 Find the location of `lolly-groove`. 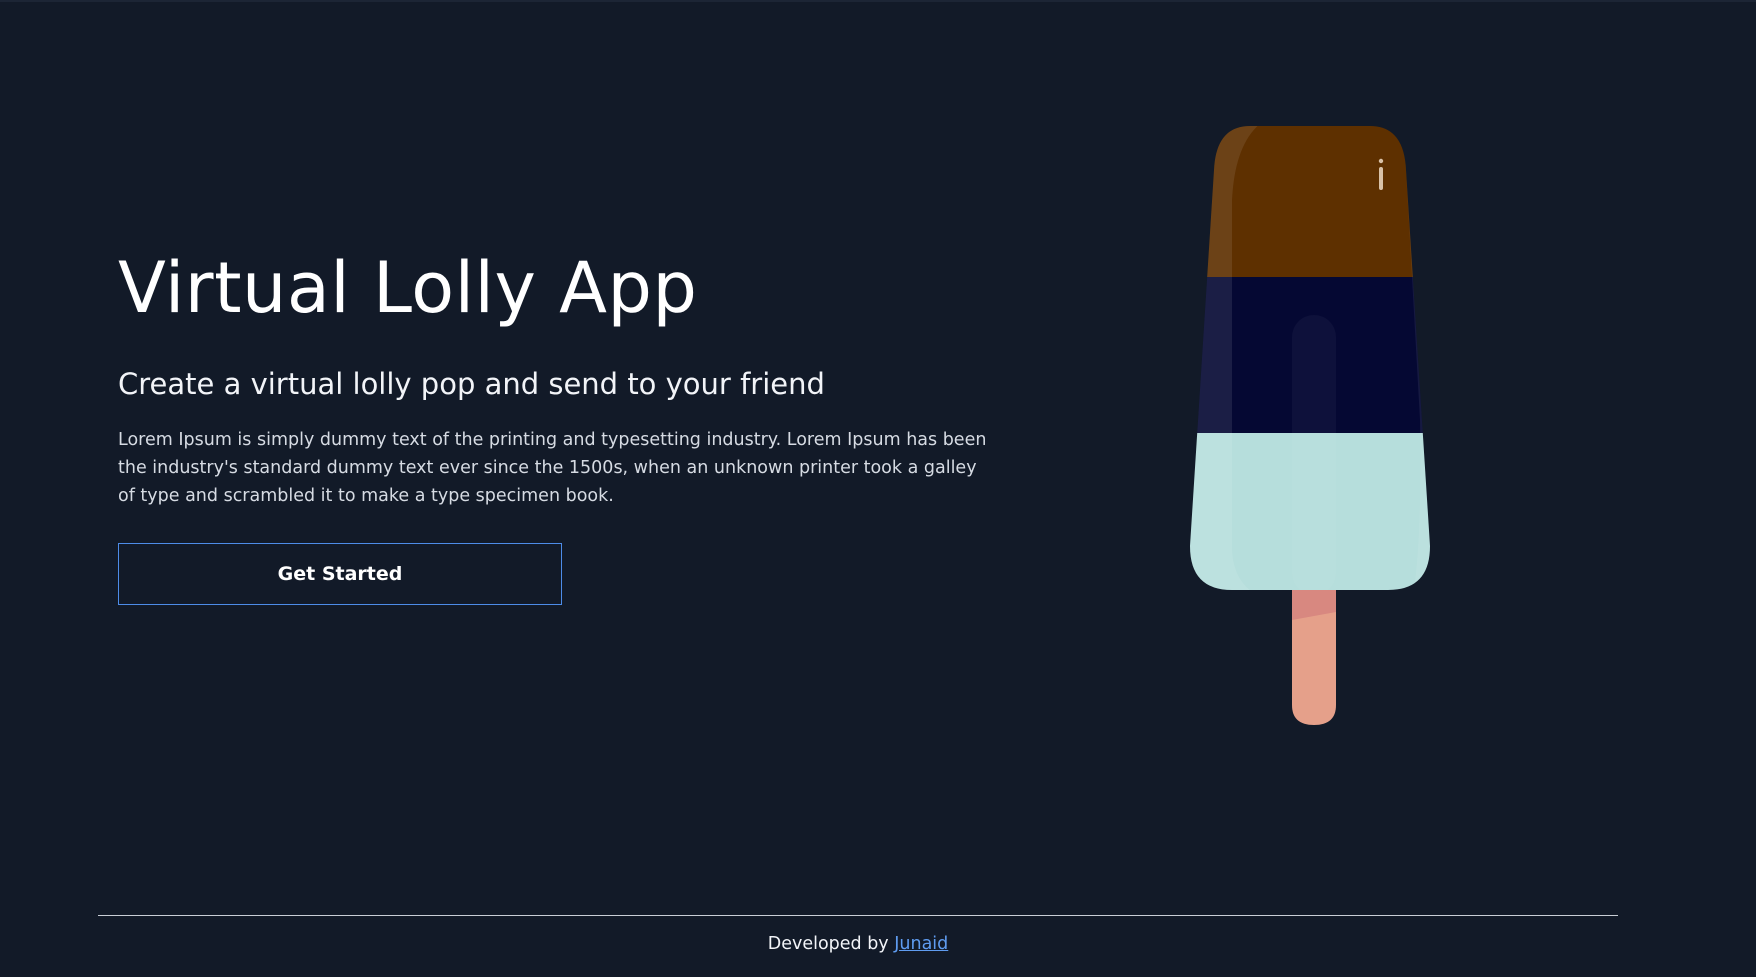

lolly-groove is located at coordinates (1314, 452).